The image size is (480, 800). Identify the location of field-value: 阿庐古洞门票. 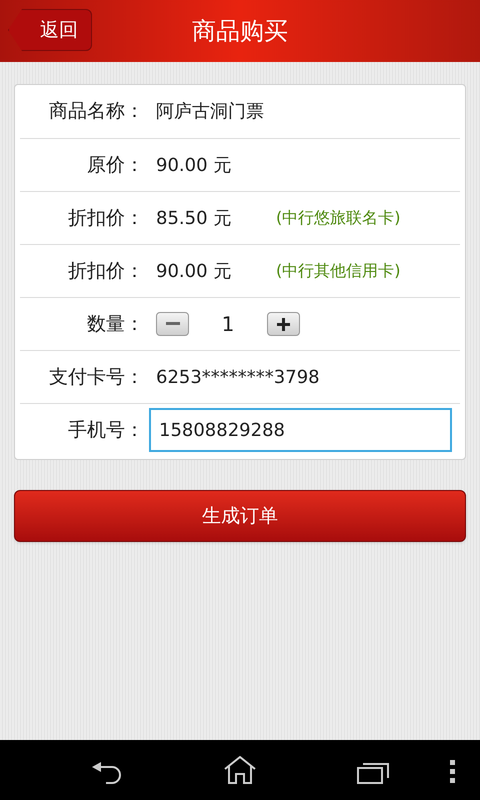
(210, 112).